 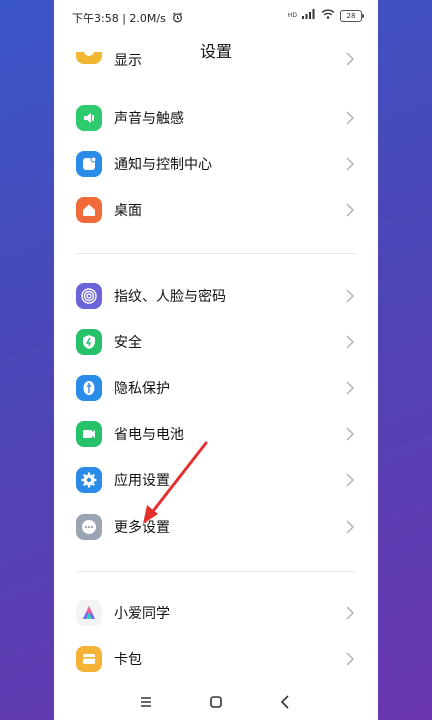 I want to click on settings-item-desktop: 桌面, so click(x=216, y=210).